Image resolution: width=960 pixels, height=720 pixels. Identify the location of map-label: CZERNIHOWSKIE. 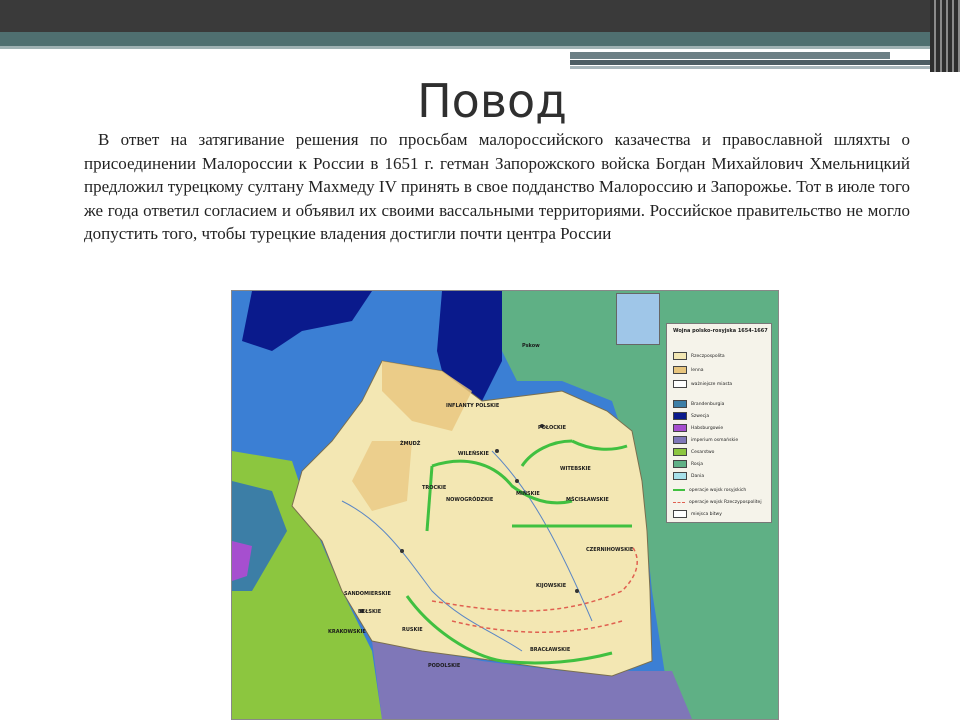
(610, 550).